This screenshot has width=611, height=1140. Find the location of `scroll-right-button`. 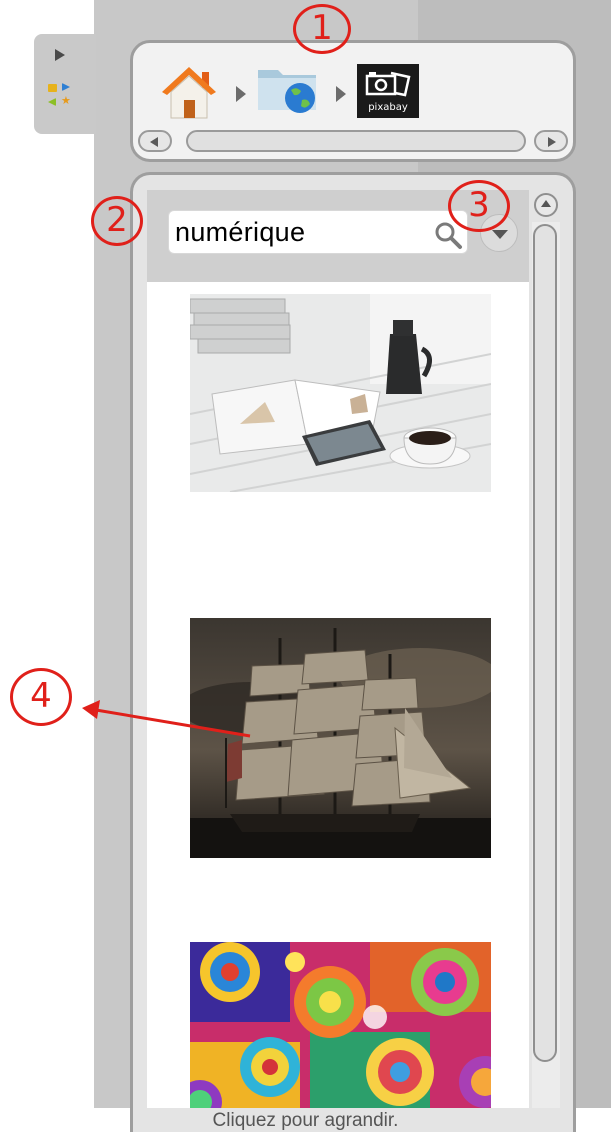

scroll-right-button is located at coordinates (551, 141).